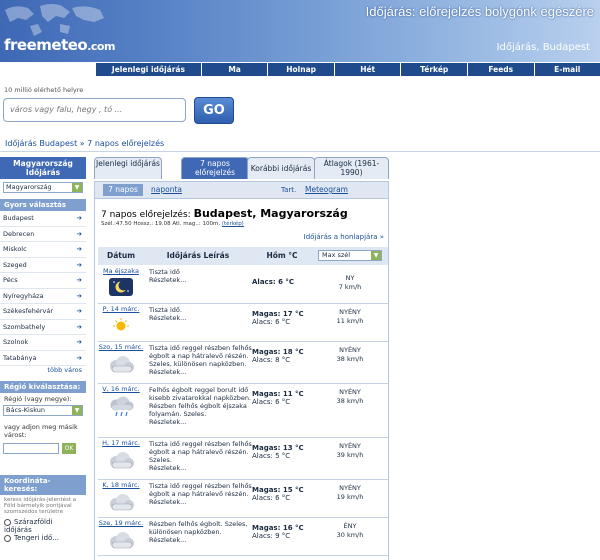  Describe the element at coordinates (300, 69) in the screenshot. I see `nav-tomorrow: Holnap` at that location.